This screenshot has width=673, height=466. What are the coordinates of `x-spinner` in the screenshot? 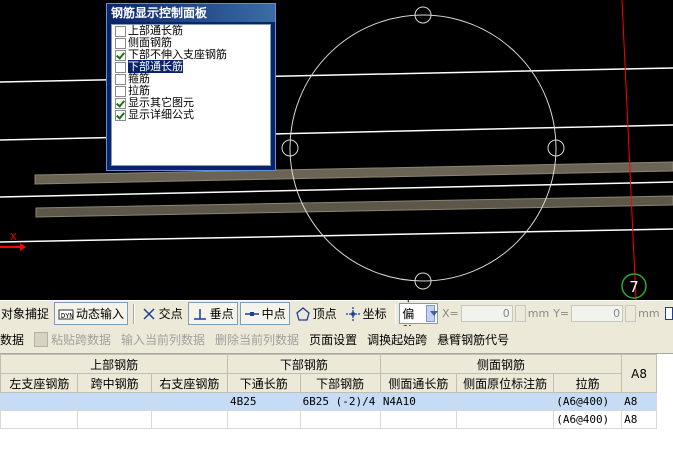 It's located at (520, 313).